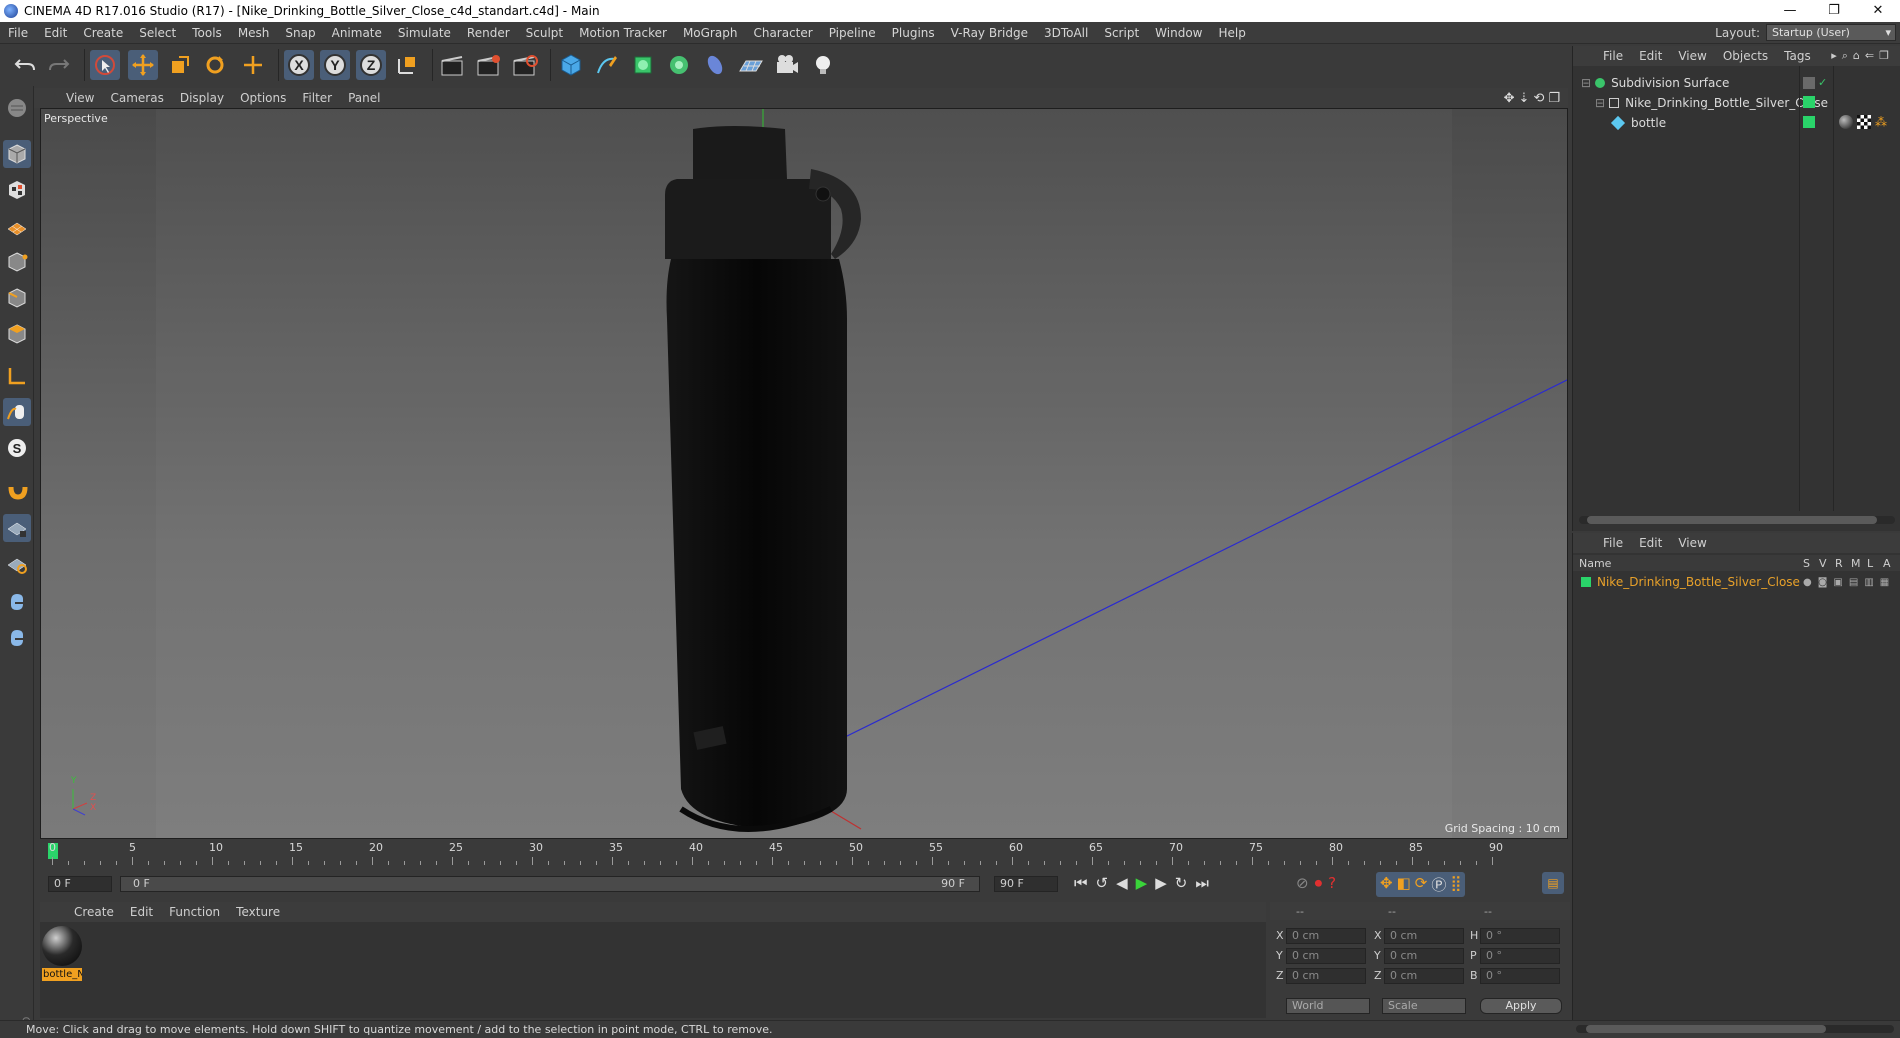 This screenshot has height=1038, width=1900. I want to click on spline-pen-icon, so click(607, 65).